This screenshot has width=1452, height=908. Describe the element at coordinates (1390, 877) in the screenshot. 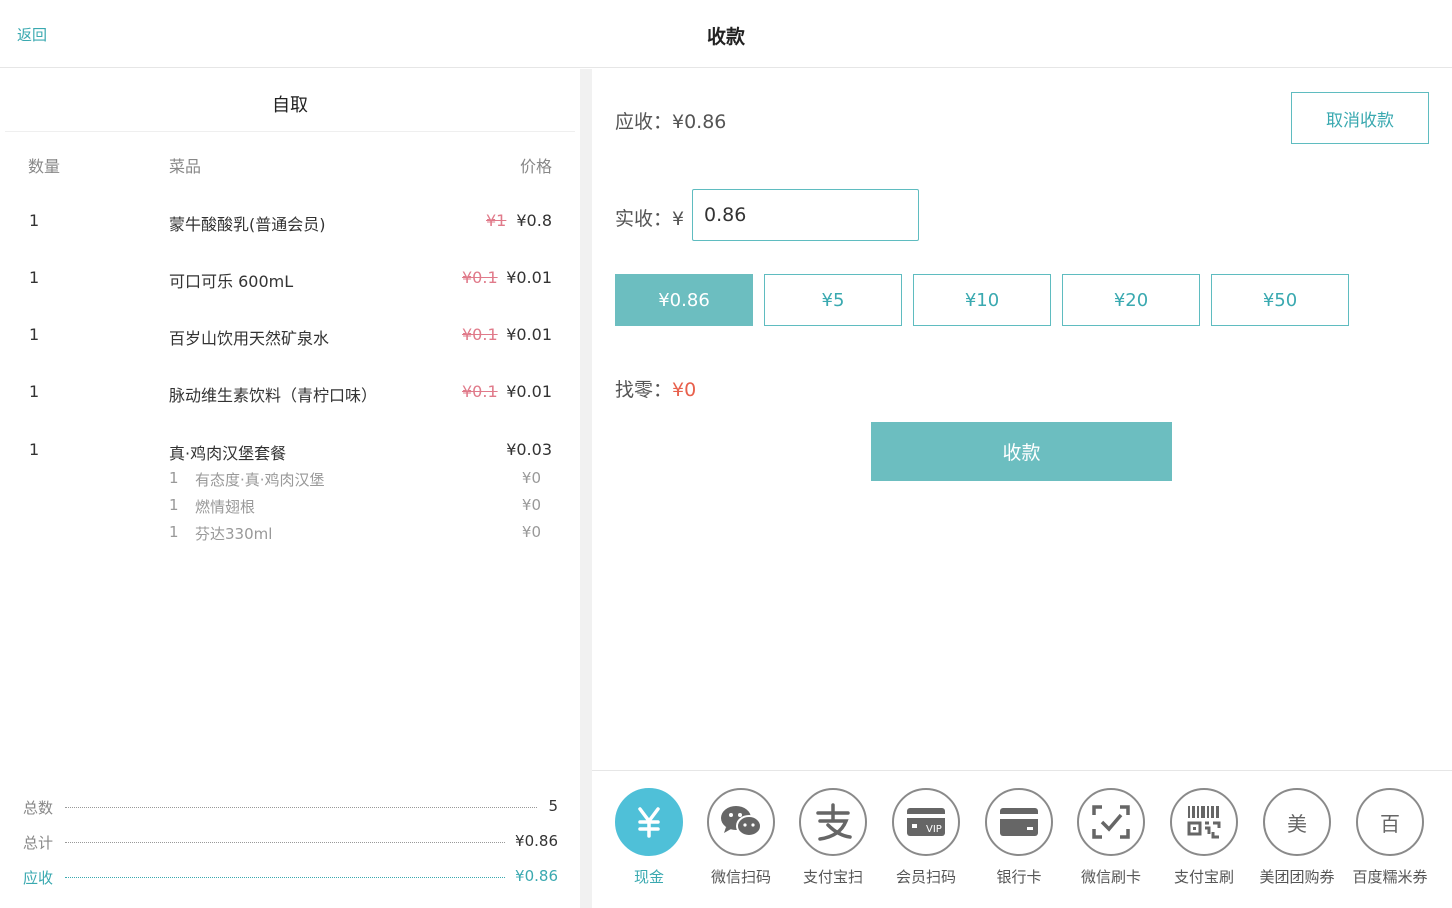

I see `payment-method-label: 百度糯米券` at that location.